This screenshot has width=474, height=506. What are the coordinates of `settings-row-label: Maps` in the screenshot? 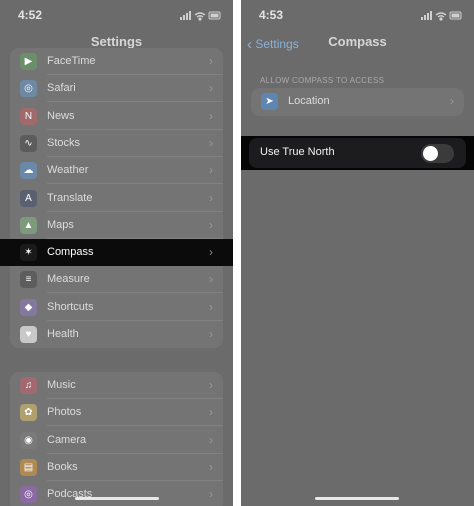 It's located at (60, 224).